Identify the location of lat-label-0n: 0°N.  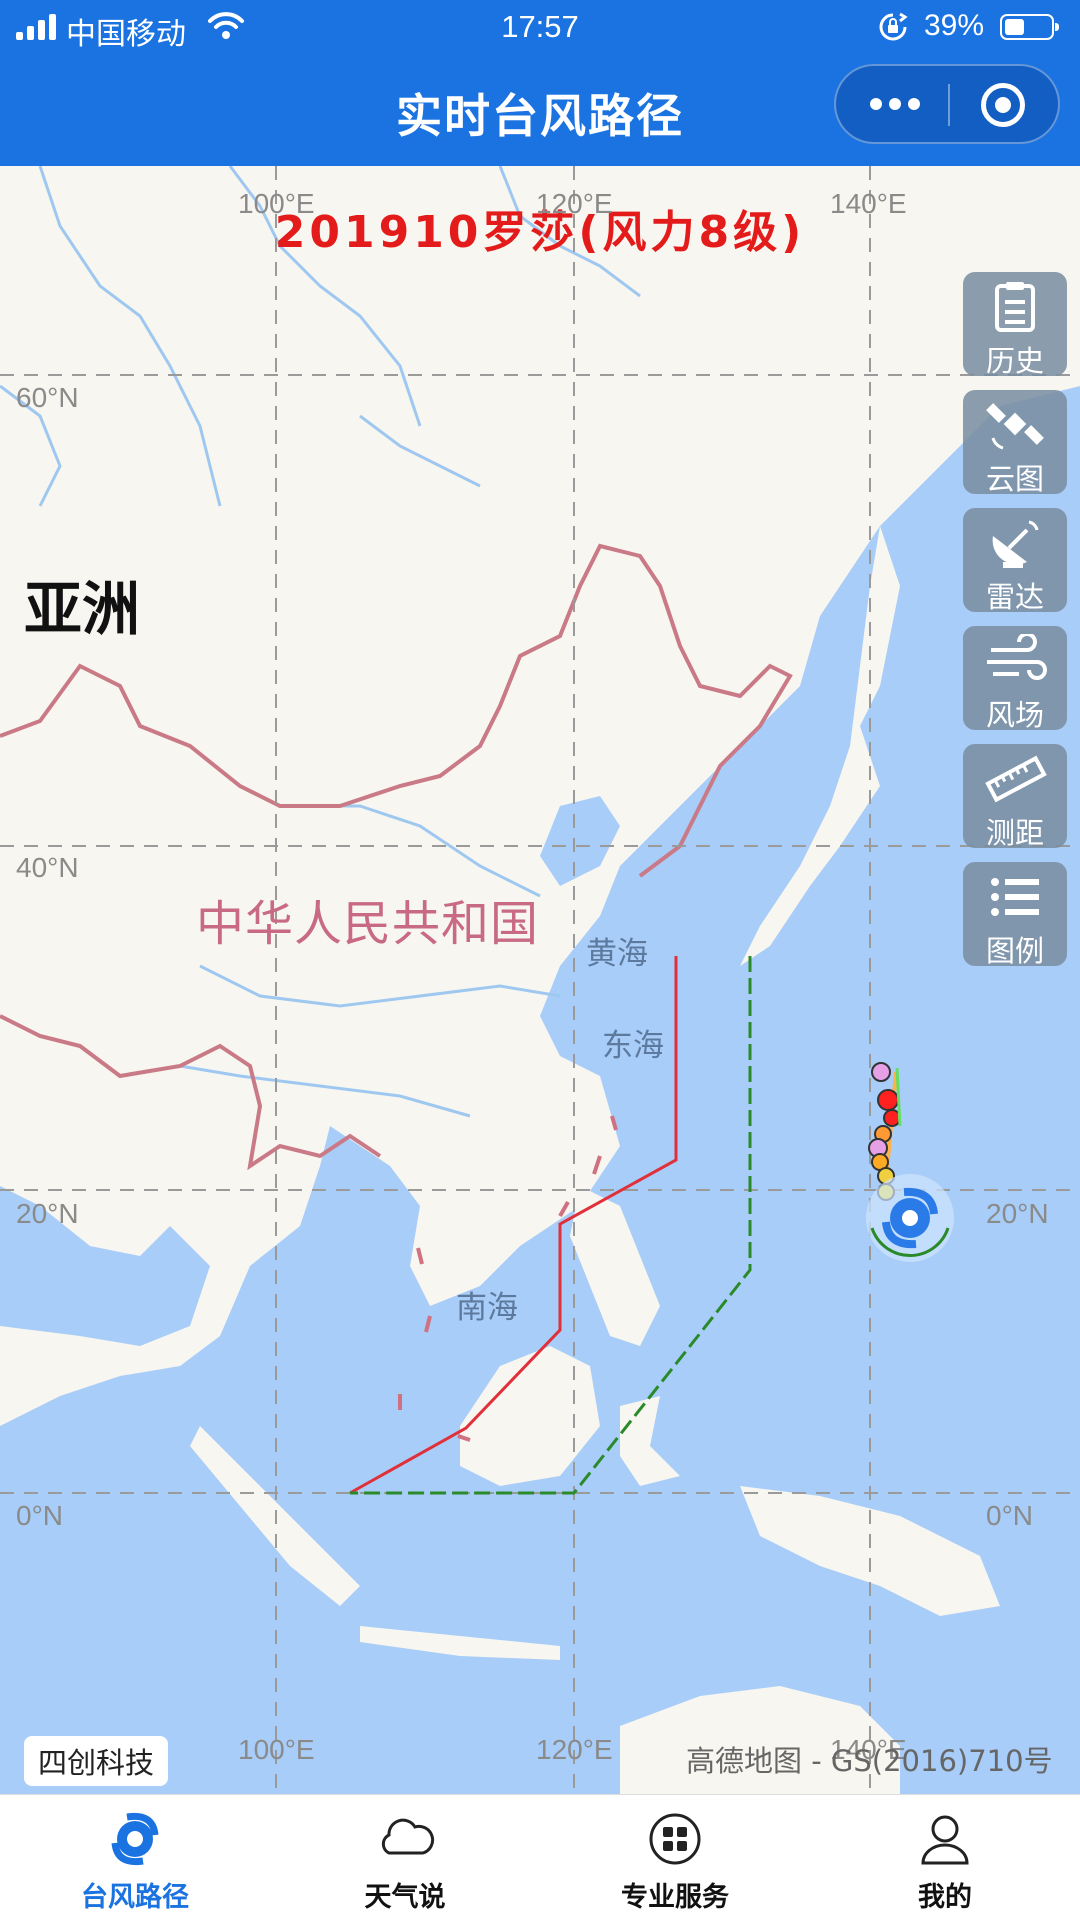
(39, 1515).